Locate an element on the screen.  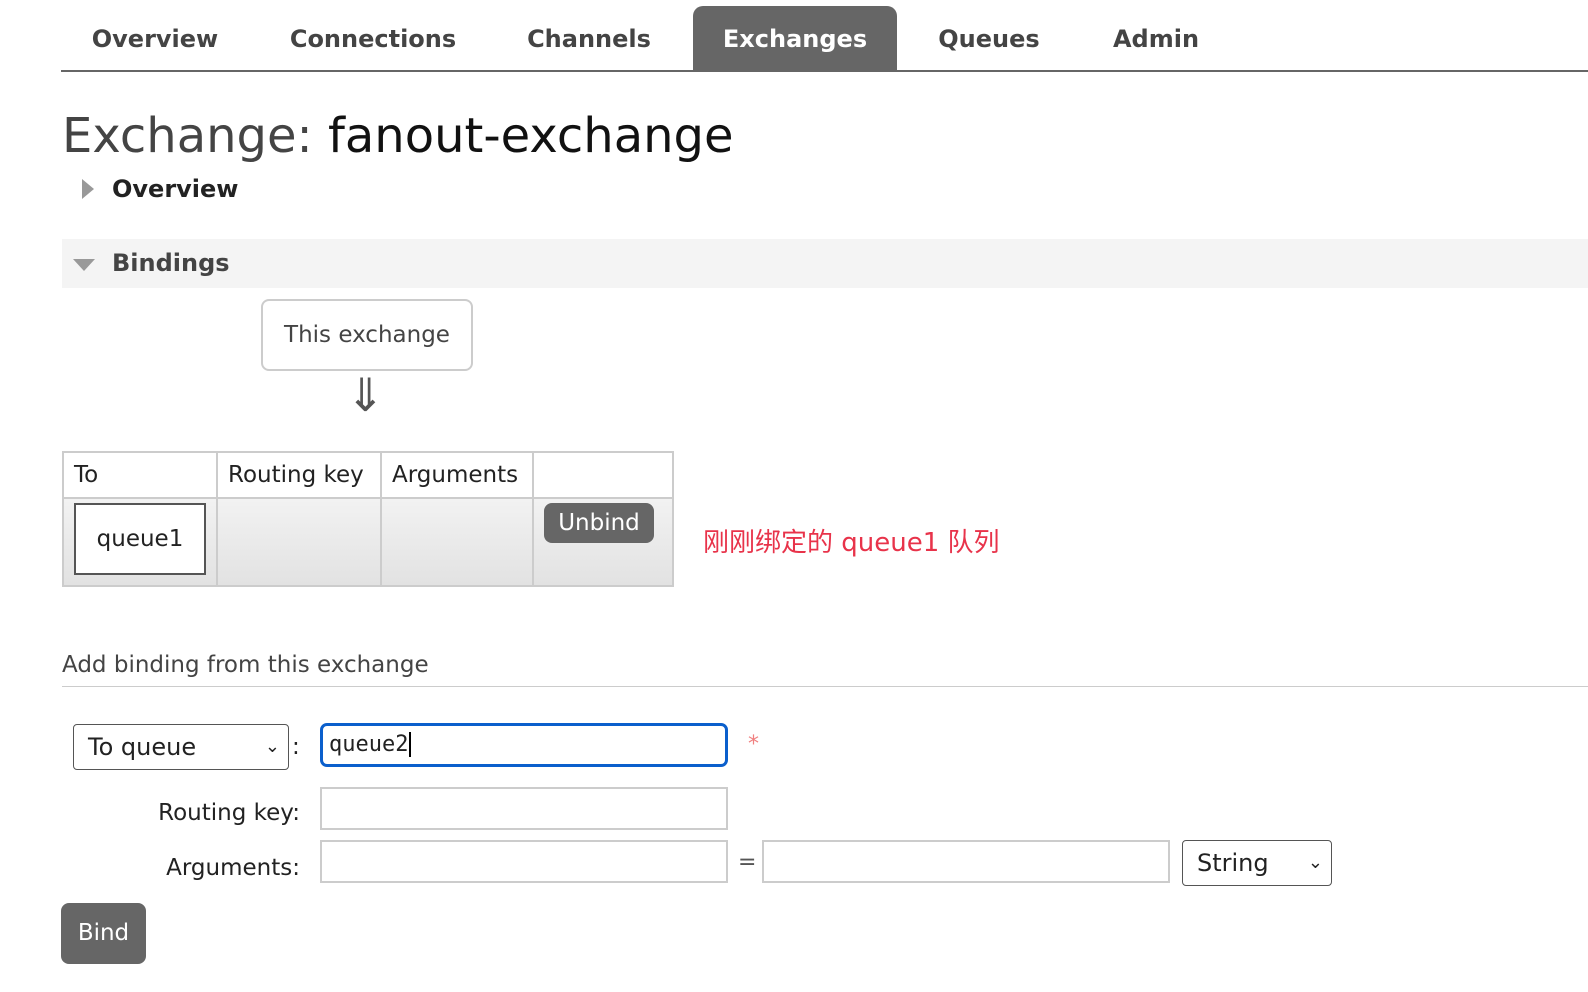
bindings-table: To Routing key Arguments queue1 Unbind is located at coordinates (368, 519).